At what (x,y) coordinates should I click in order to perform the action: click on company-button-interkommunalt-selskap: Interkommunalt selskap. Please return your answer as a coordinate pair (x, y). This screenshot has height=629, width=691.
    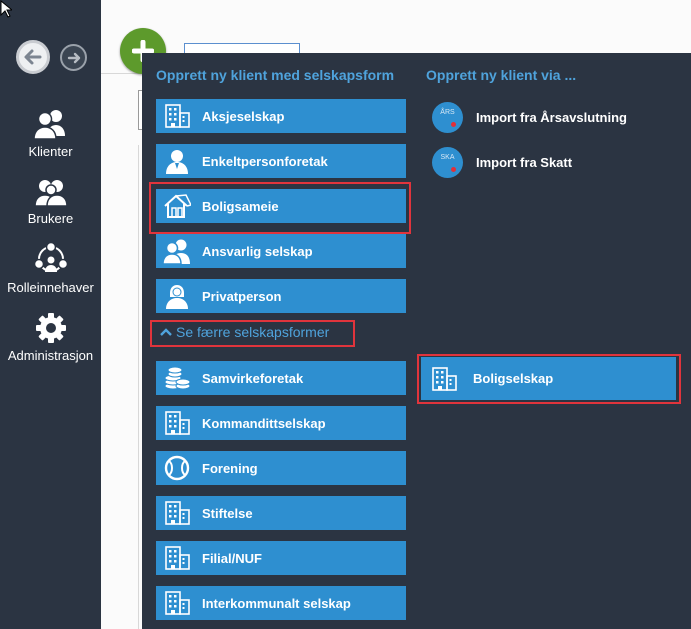
    Looking at the image, I should click on (281, 603).